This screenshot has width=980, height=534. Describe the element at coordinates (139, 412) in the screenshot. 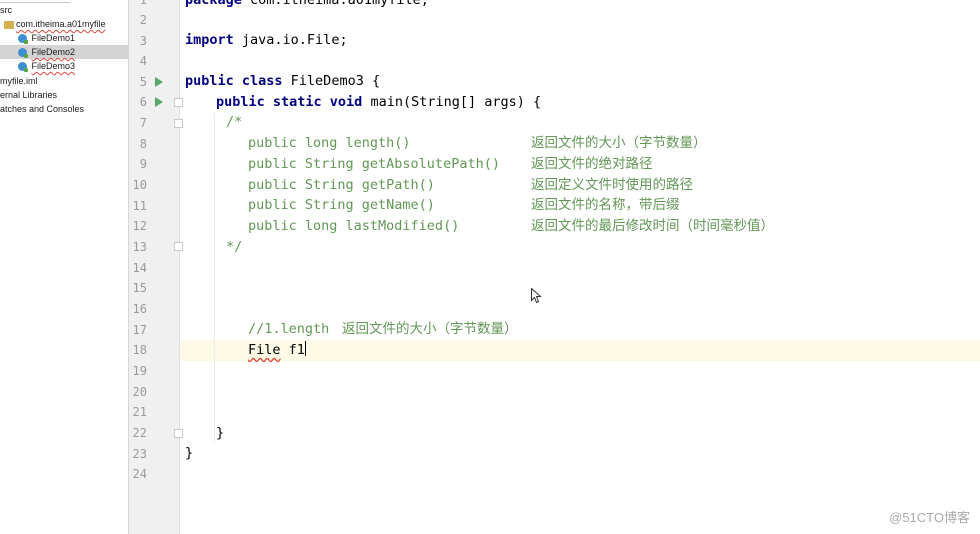

I see `line-number: 21` at that location.